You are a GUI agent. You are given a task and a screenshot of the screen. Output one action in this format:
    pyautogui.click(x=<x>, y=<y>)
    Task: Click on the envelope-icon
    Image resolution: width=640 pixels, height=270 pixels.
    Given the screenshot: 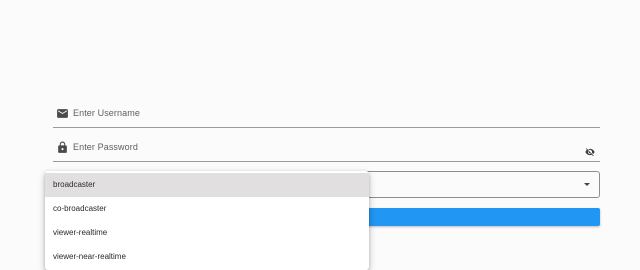 What is the action you would take?
    pyautogui.click(x=62, y=113)
    